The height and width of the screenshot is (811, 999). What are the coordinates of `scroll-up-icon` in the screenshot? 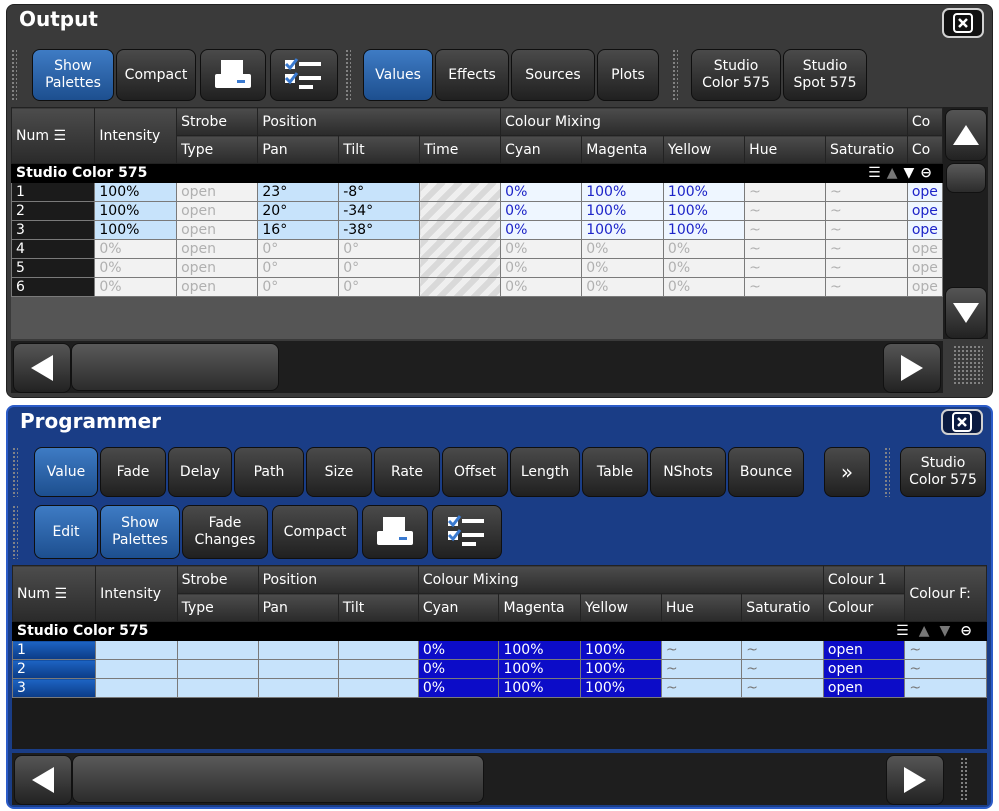 It's located at (966, 135).